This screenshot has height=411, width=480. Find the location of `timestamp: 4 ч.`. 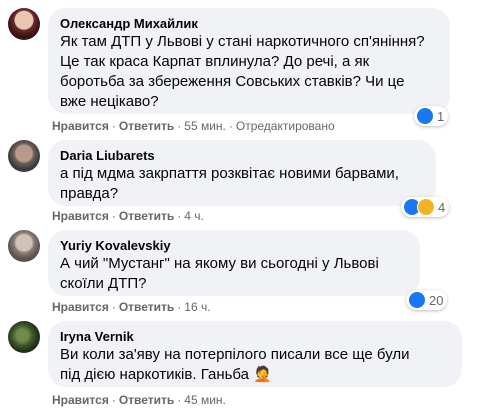

timestamp: 4 ч. is located at coordinates (194, 216).